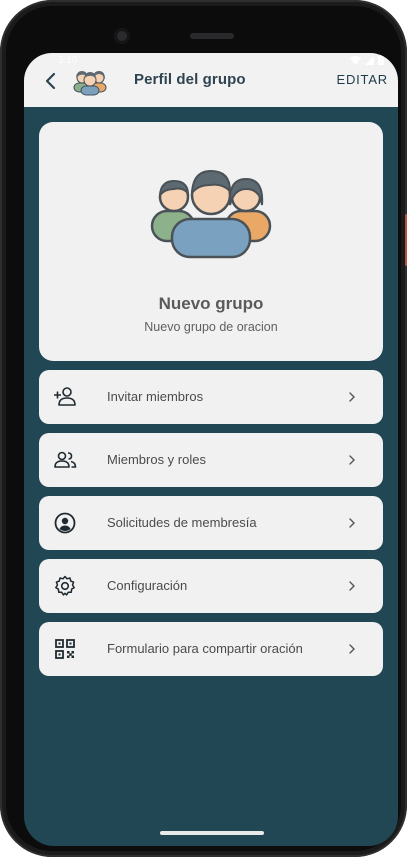 Image resolution: width=407 pixels, height=857 pixels. Describe the element at coordinates (212, 833) in the screenshot. I see `home-indicator` at that location.